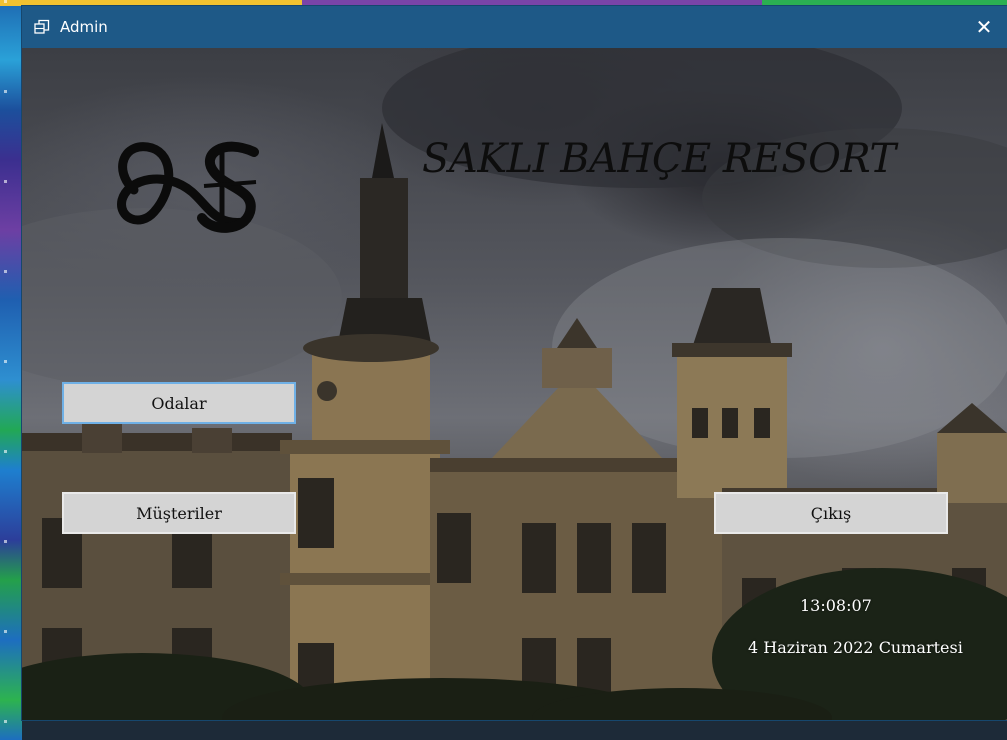 The height and width of the screenshot is (740, 1007). I want to click on window-restore-icon, so click(42, 26).